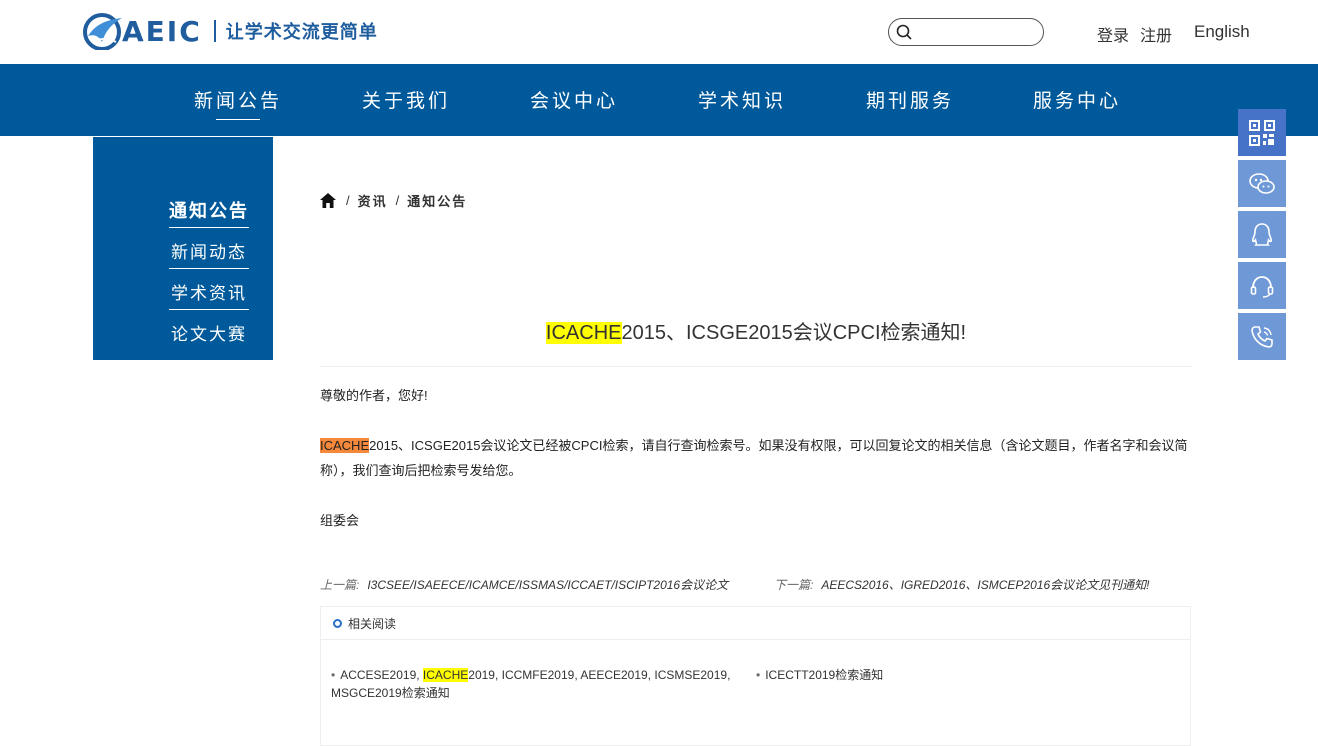 The width and height of the screenshot is (1318, 746). What do you see at coordinates (910, 99) in the screenshot?
I see `nav-item-journal: 期刊服务` at bounding box center [910, 99].